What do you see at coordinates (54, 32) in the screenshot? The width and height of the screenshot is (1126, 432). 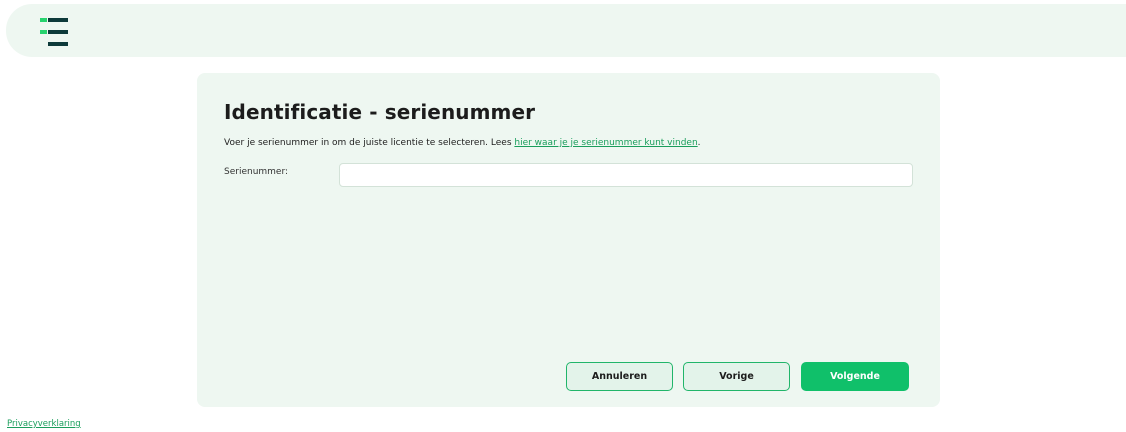 I see `menu-lines-logo-icon` at bounding box center [54, 32].